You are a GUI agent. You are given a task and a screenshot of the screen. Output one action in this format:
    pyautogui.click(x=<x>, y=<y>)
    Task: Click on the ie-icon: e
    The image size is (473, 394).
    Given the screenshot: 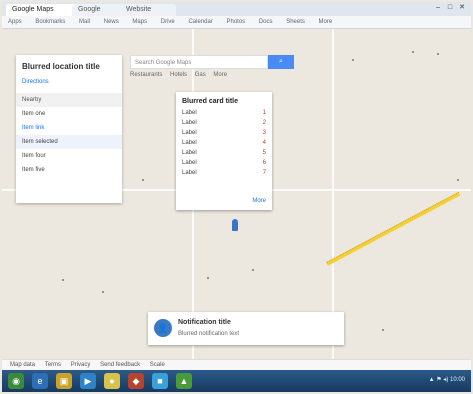 What is the action you would take?
    pyautogui.click(x=40, y=381)
    